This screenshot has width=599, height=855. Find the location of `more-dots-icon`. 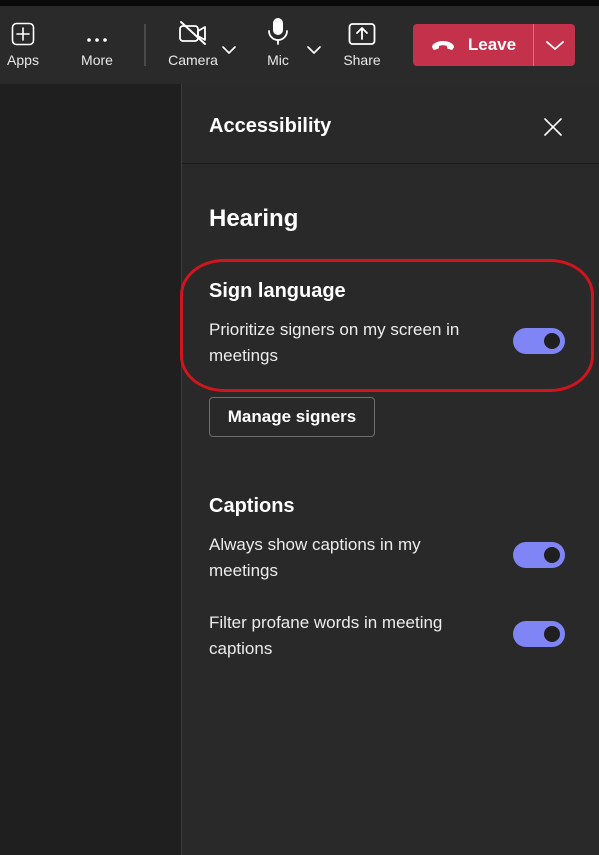

more-dots-icon is located at coordinates (97, 26).